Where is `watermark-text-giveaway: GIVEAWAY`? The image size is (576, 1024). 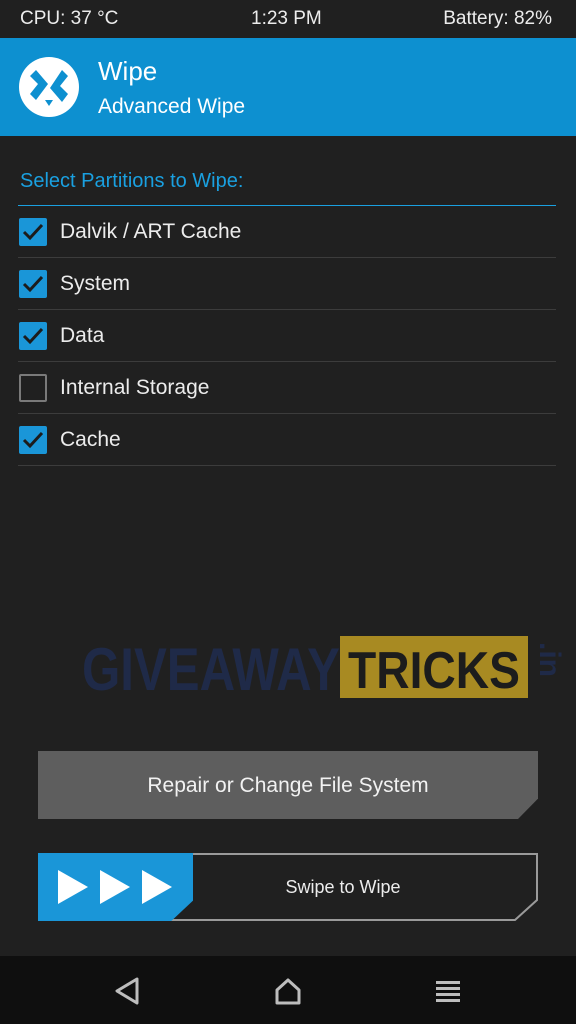 watermark-text-giveaway: GIVEAWAY is located at coordinates (211, 669).